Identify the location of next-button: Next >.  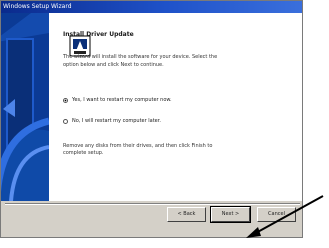
(230, 214).